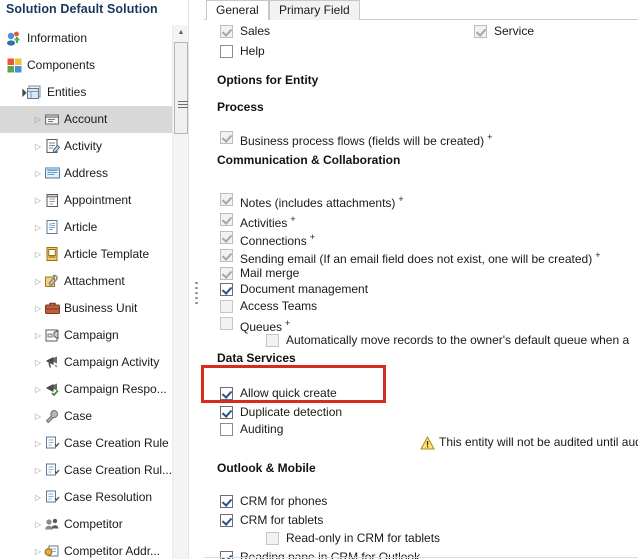  What do you see at coordinates (270, 273) in the screenshot?
I see `checkbox-label-text: Mail merge` at bounding box center [270, 273].